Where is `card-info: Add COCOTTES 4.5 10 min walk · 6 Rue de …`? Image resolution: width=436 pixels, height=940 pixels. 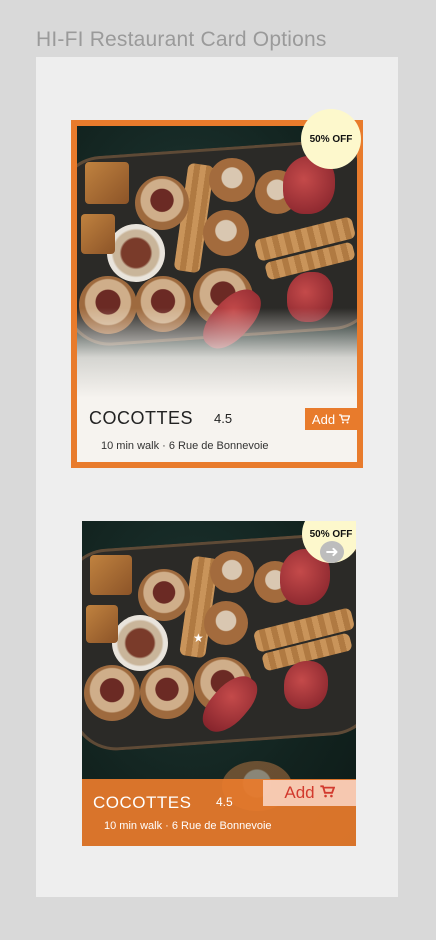
card-info: Add COCOTTES 4.5 10 min walk · 6 Rue de … is located at coordinates (219, 812).